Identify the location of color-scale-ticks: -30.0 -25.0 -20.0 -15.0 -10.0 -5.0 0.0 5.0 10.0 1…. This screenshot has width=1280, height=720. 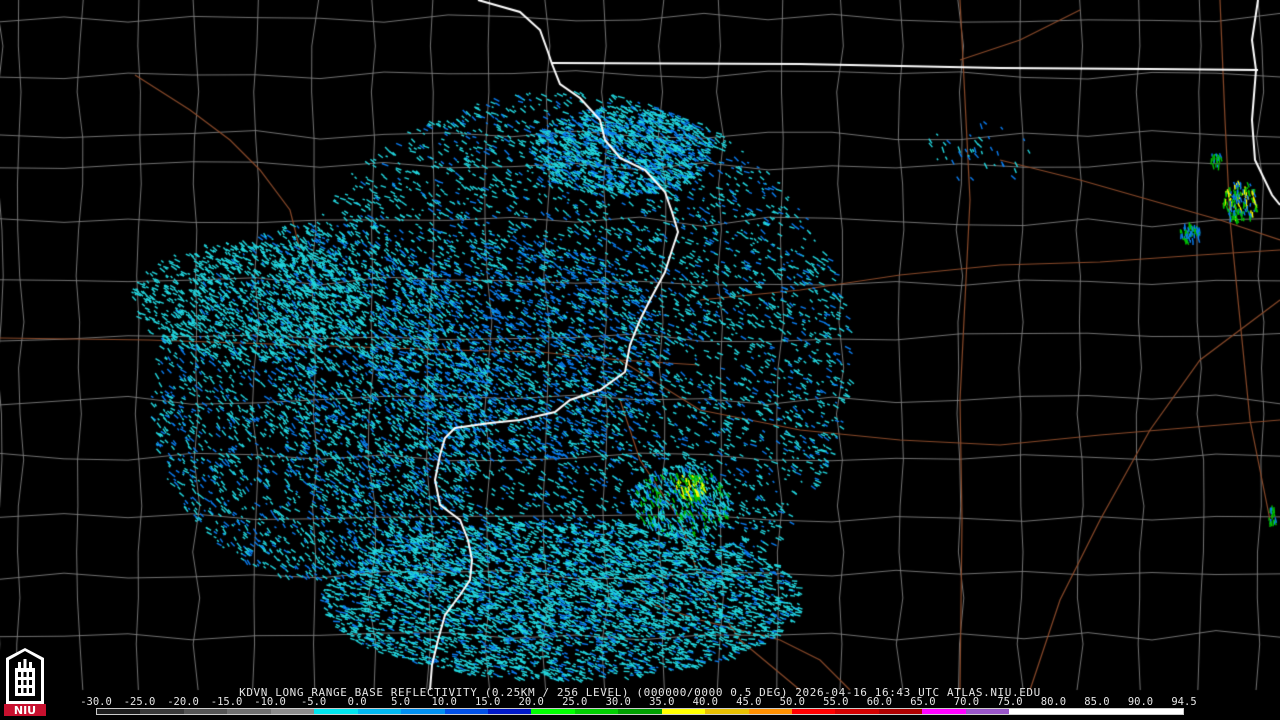
(638, 702).